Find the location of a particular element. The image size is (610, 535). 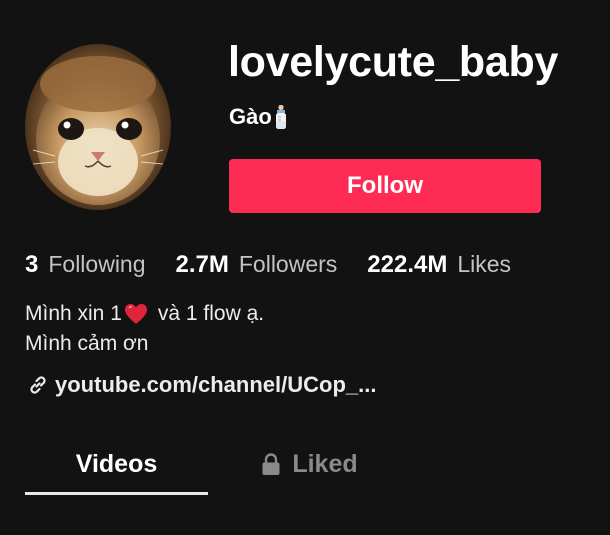

cat-avatar-image is located at coordinates (98, 127).